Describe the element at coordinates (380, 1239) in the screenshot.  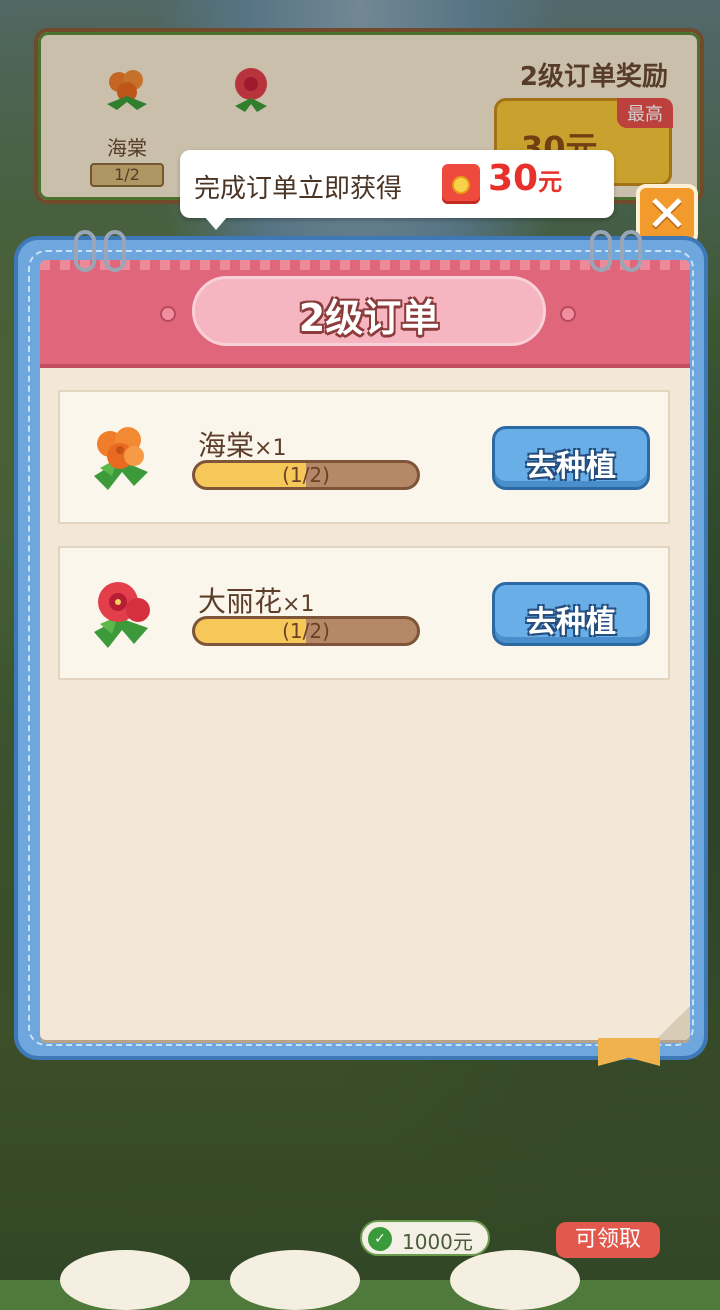
I see `wechat-icon: ✓` at that location.